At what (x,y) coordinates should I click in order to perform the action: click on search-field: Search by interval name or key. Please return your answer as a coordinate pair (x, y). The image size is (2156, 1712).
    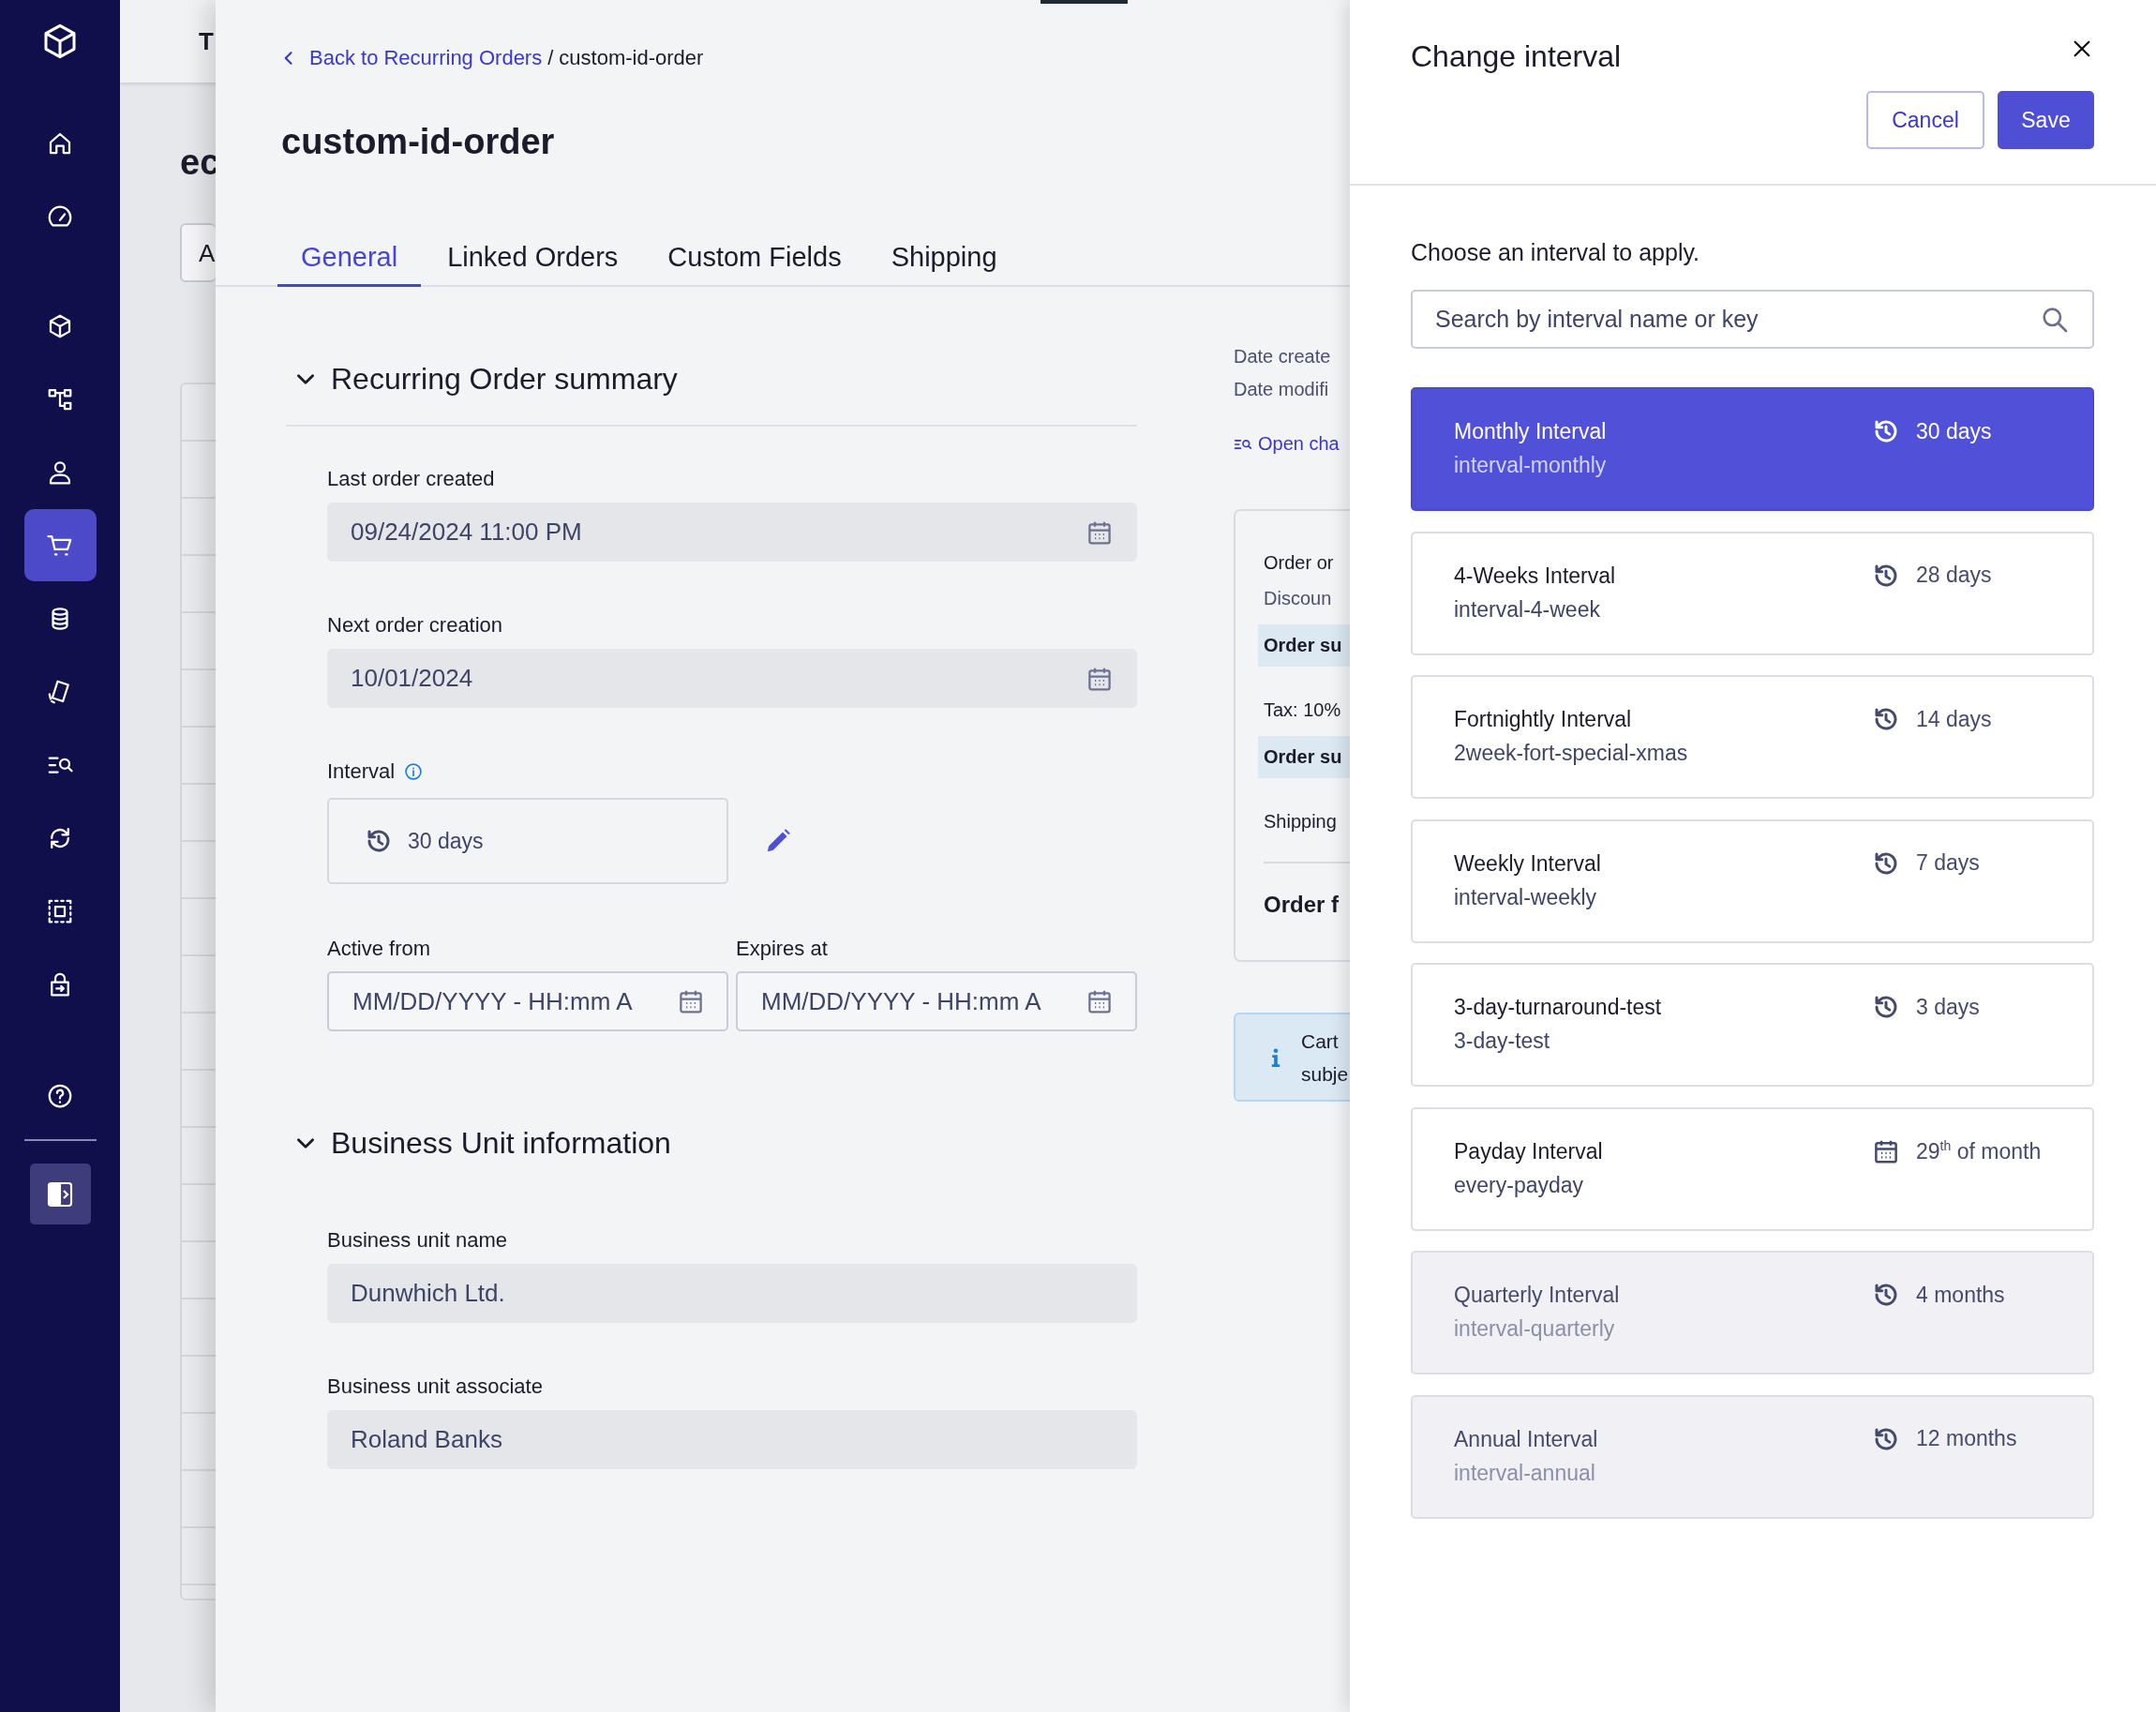
    Looking at the image, I should click on (1753, 319).